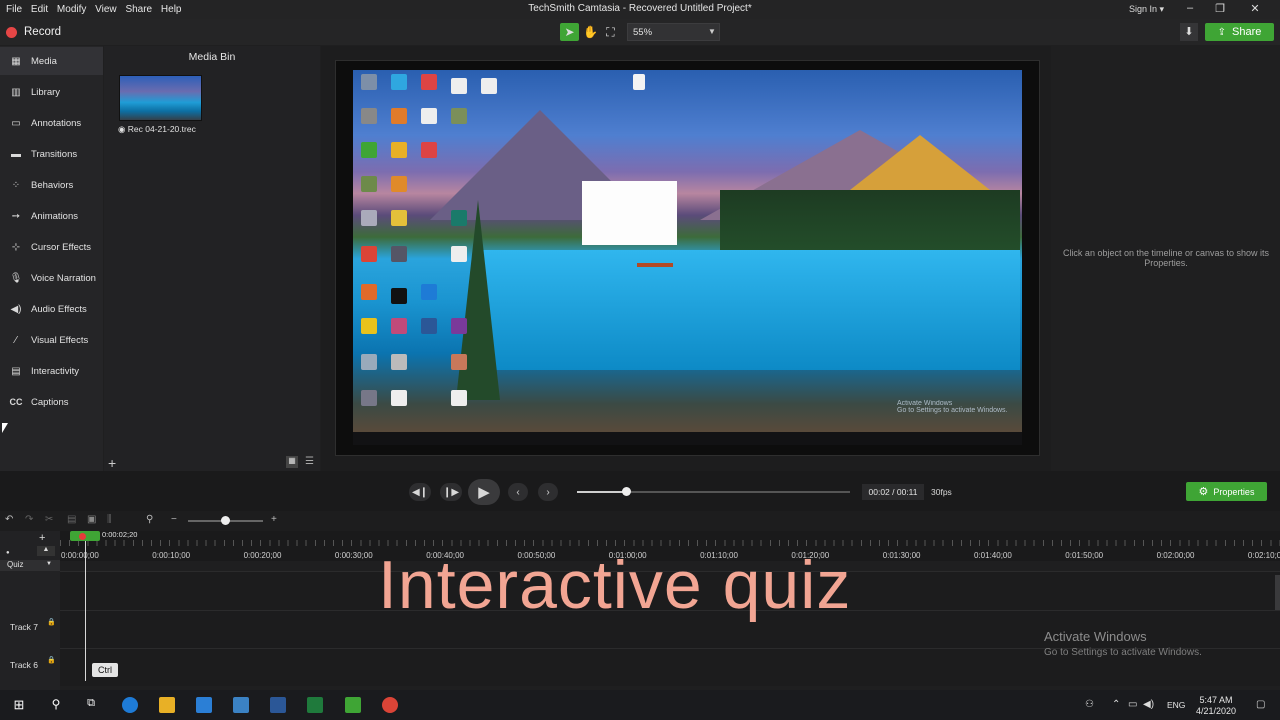 The height and width of the screenshot is (720, 1280). Describe the element at coordinates (138, 9) in the screenshot. I see `menu-share: Share` at that location.